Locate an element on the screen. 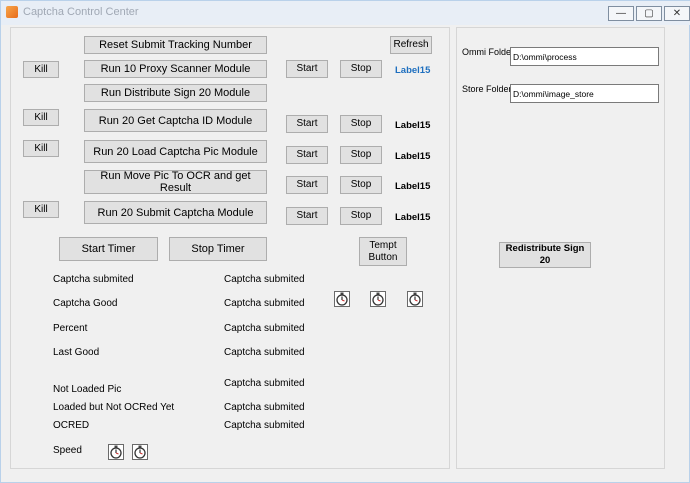 Image resolution: width=690 pixels, height=483 pixels. loaded-not-ocred-label: Loaded but Not OCRed Yet is located at coordinates (114, 407).